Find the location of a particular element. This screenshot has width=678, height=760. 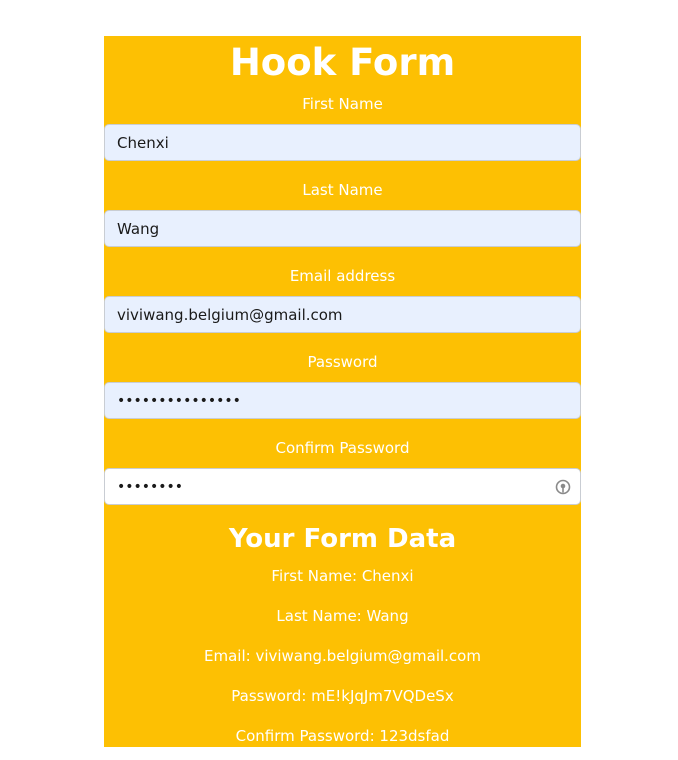

confirm-password-label: Confirm Password is located at coordinates (342, 448).